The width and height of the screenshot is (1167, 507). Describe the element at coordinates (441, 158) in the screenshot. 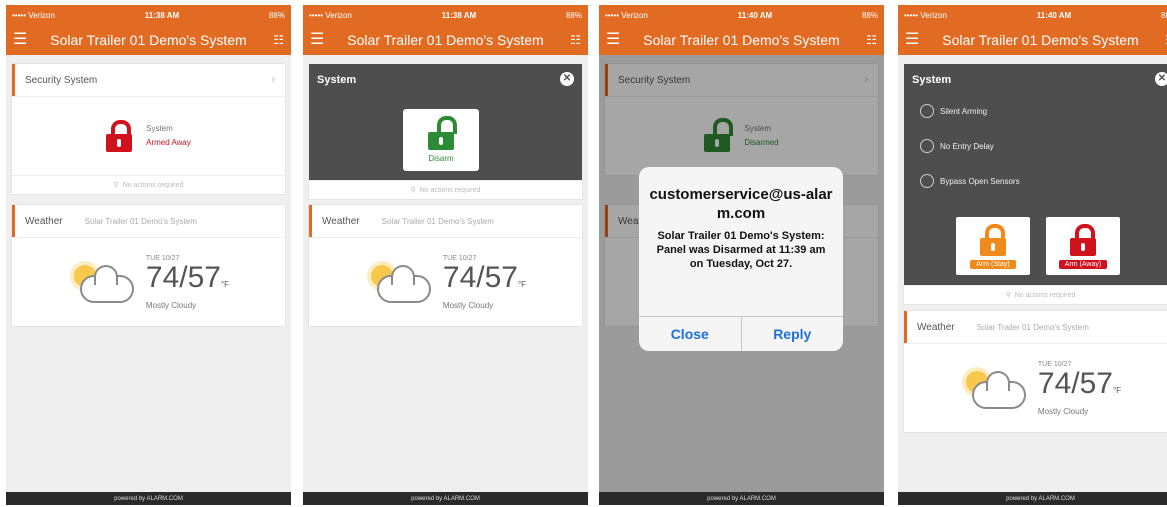

I see `disarm-label: Disarm` at that location.